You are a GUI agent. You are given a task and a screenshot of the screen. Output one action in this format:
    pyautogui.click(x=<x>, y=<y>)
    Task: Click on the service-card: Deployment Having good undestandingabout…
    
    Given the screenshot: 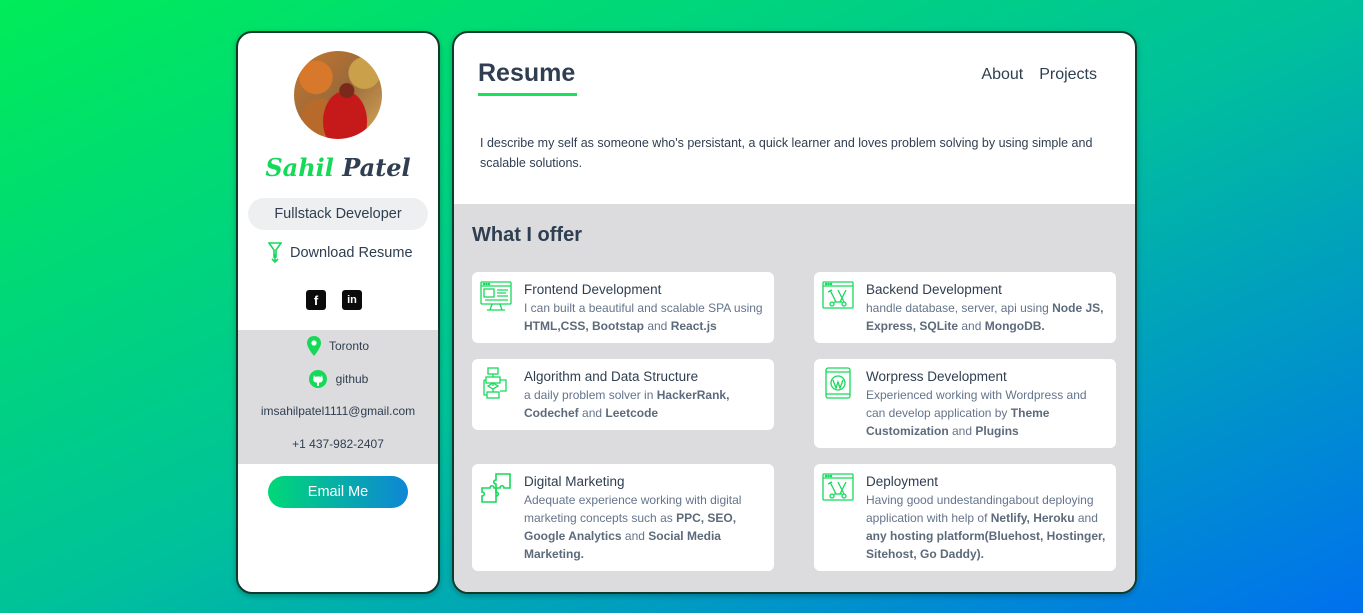 What is the action you would take?
    pyautogui.click(x=965, y=517)
    